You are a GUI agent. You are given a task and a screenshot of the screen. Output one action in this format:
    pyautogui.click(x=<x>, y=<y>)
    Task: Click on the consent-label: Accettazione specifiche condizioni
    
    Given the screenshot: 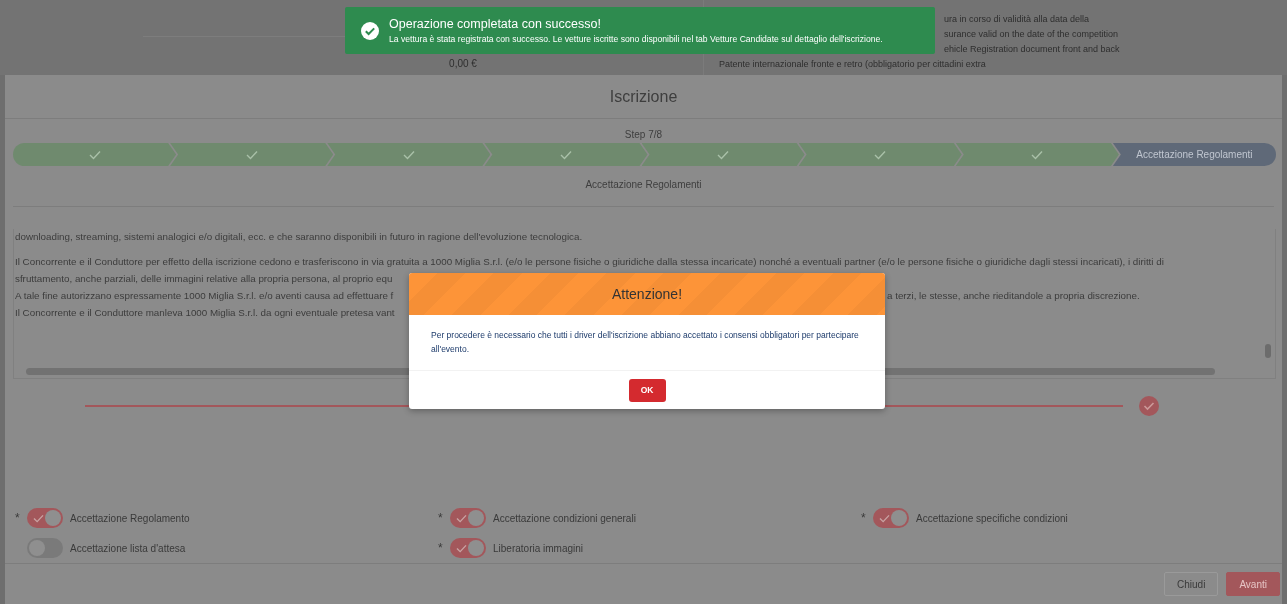 What is the action you would take?
    pyautogui.click(x=992, y=518)
    